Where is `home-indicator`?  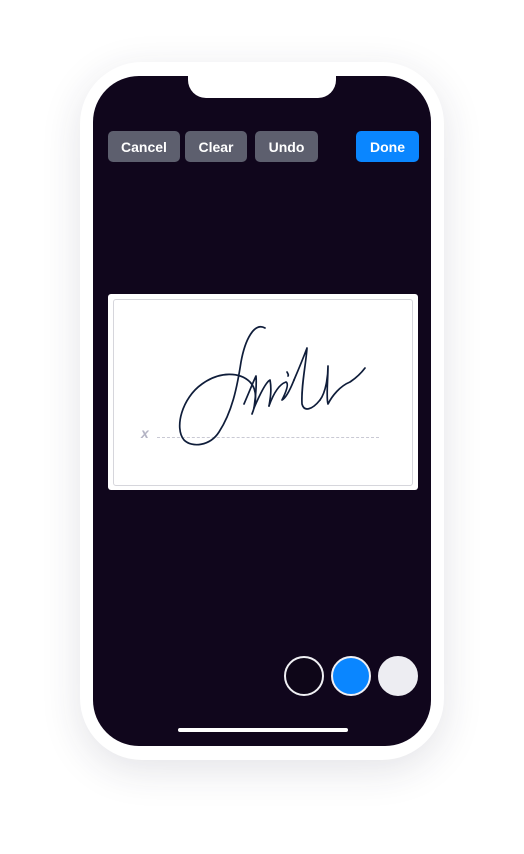 home-indicator is located at coordinates (263, 730).